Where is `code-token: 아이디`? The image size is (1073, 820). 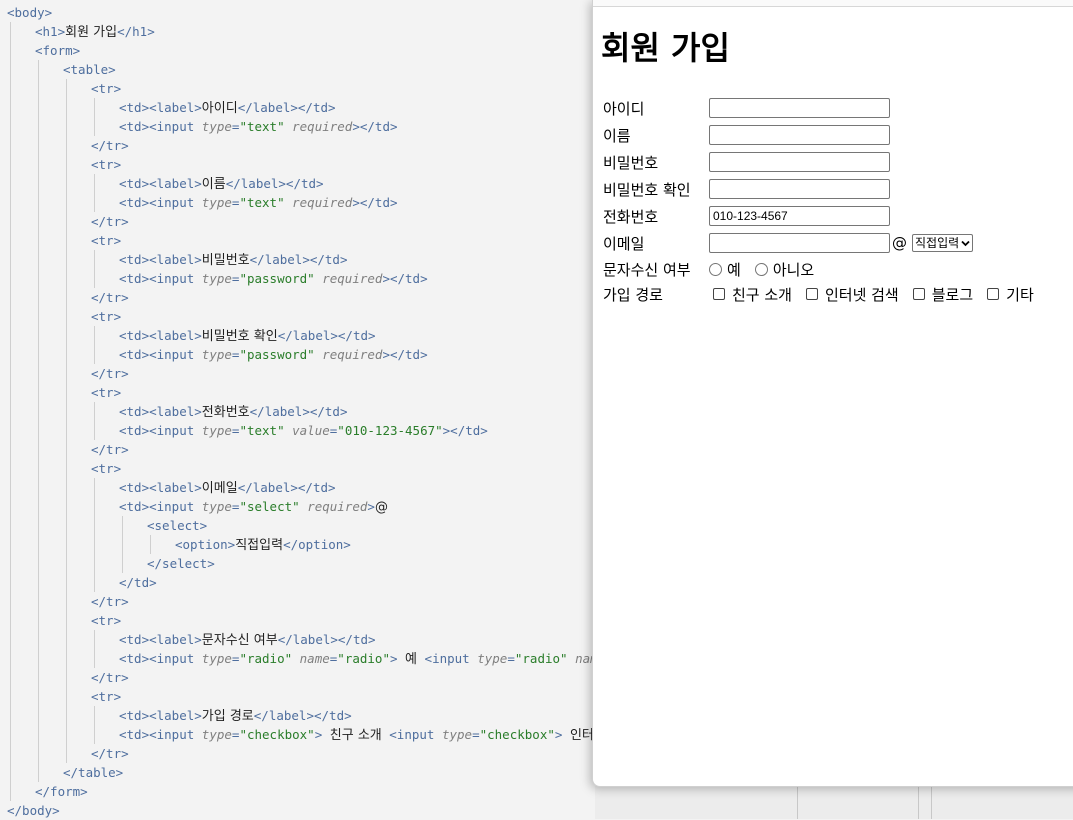
code-token: 아이디 is located at coordinates (219, 108).